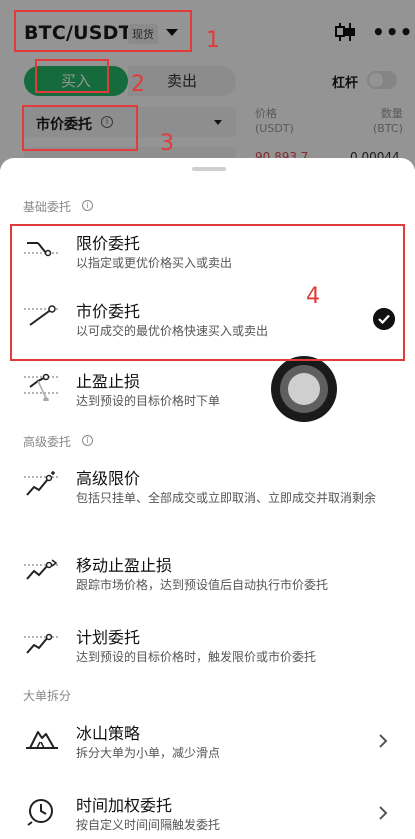 This screenshot has width=415, height=839. Describe the element at coordinates (124, 805) in the screenshot. I see `option-title: 时间加权委托` at that location.